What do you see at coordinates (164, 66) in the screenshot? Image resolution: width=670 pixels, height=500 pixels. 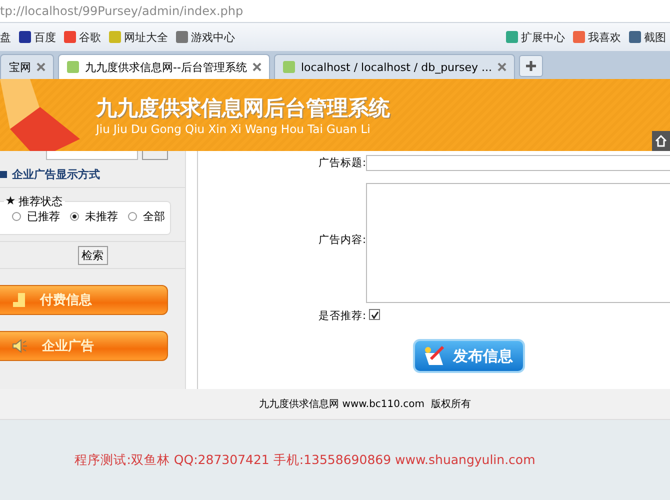 I see `browser-tab: 九九度供求信息网--后台管理系统` at bounding box center [164, 66].